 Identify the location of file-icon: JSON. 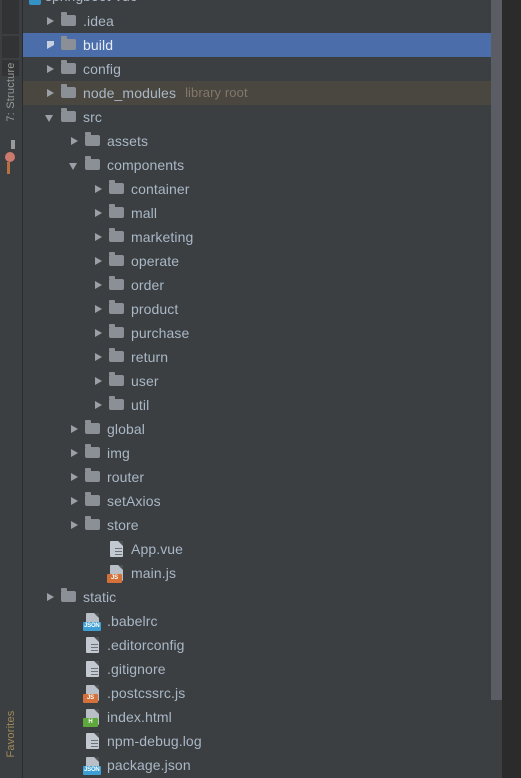
(93, 765).